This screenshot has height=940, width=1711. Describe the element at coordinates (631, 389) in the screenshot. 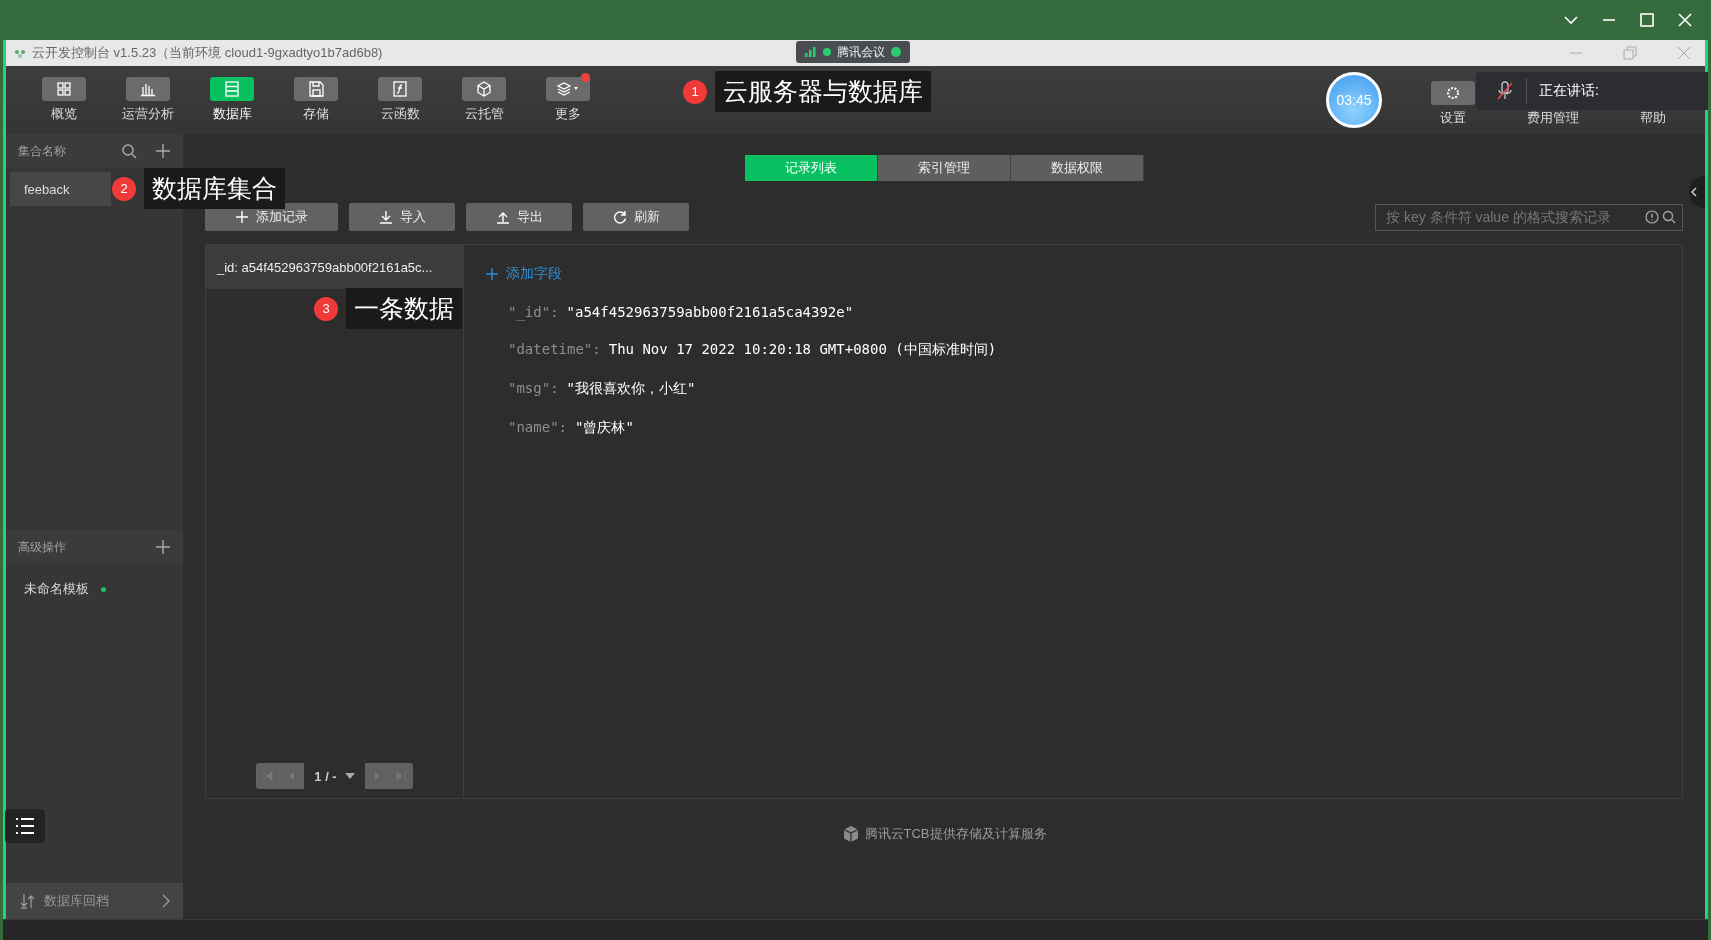

I see `field-value: "我很喜欢你，小红"` at that location.